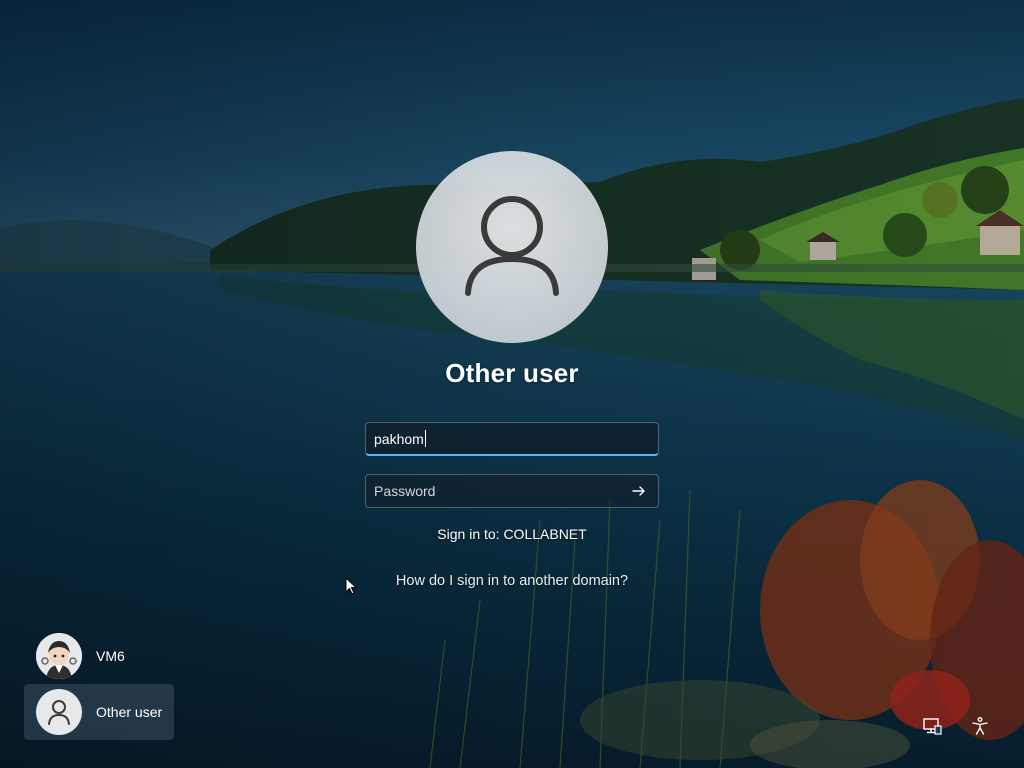 The height and width of the screenshot is (768, 1024). I want to click on mouse-cursor-icon, so click(351, 586).